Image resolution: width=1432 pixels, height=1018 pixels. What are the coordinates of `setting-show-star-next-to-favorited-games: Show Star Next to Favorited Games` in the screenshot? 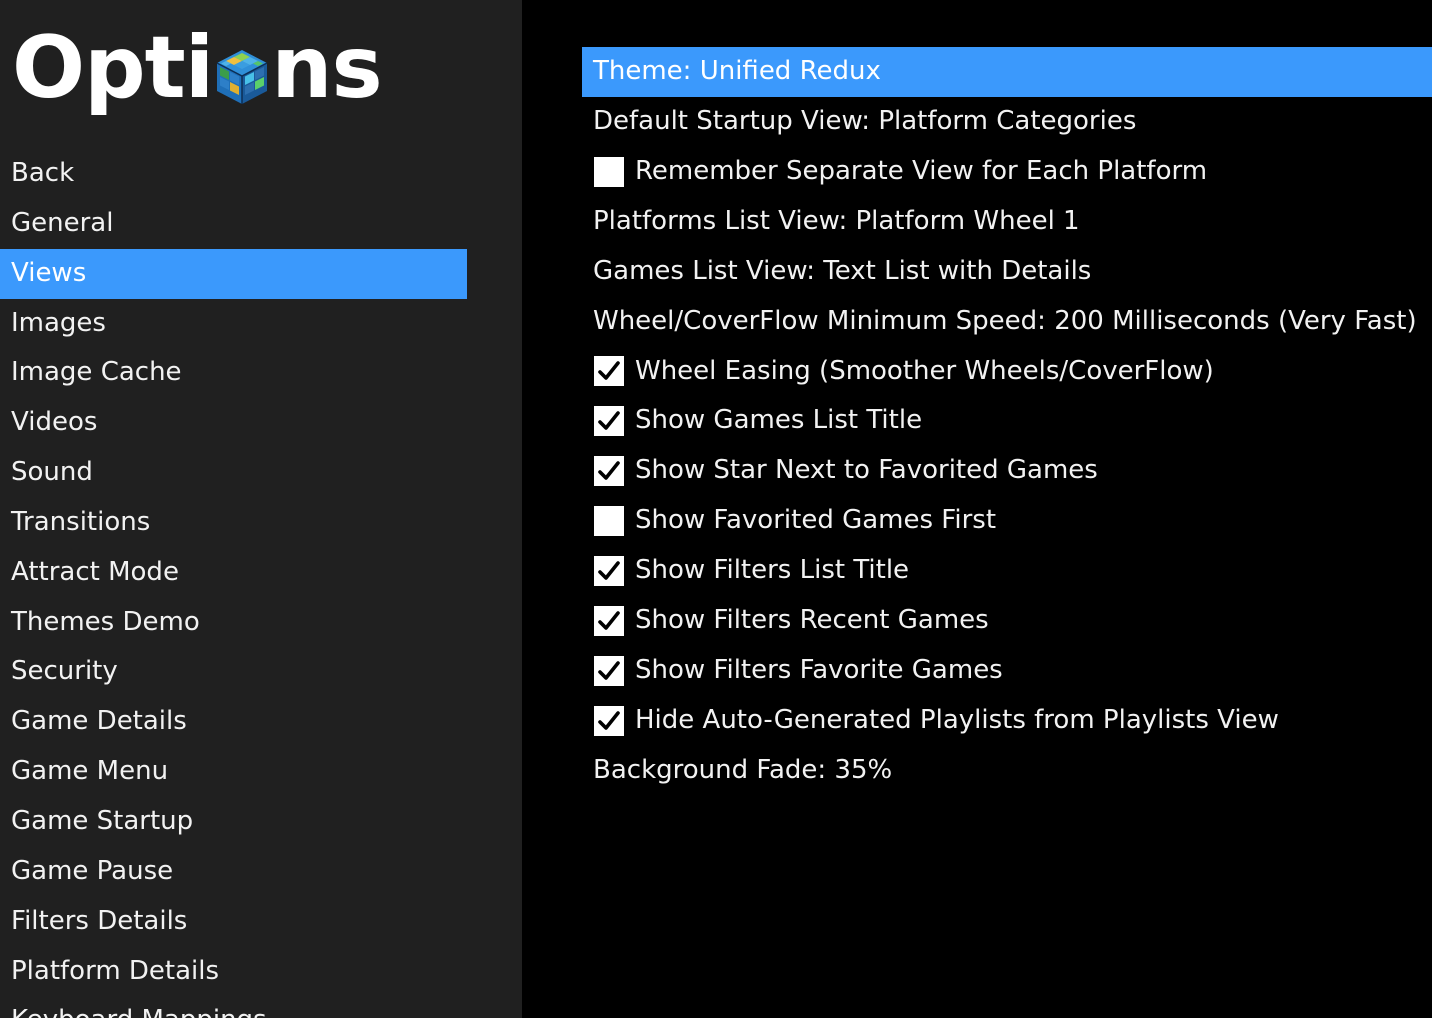 It's located at (1007, 471).